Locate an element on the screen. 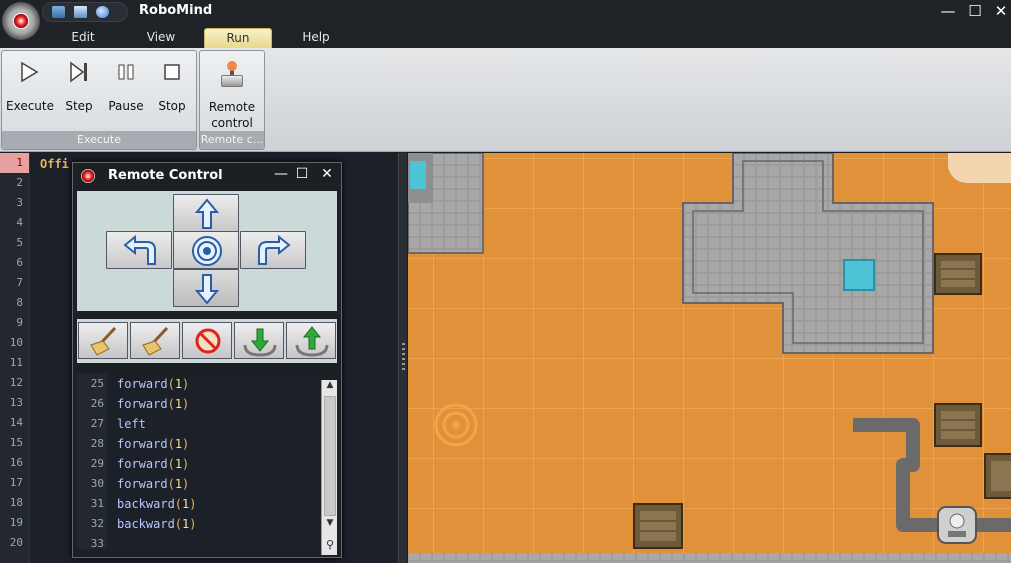  release-up-icon is located at coordinates (312, 341).